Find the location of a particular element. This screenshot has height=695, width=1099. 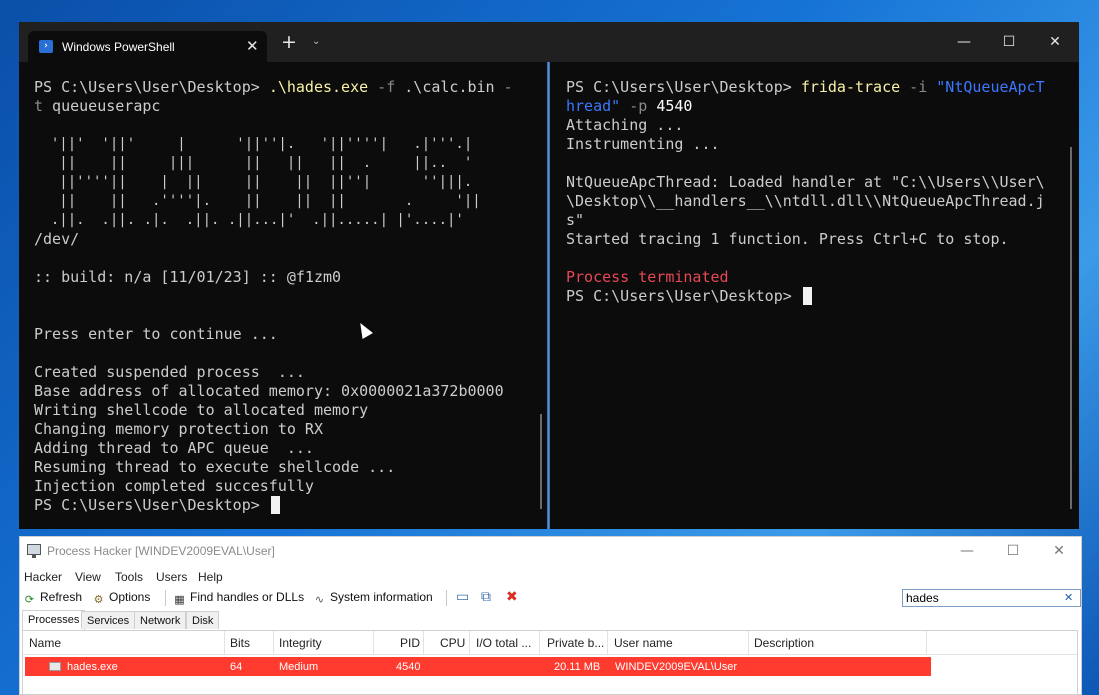

menu-tools: Tools is located at coordinates (129, 577).